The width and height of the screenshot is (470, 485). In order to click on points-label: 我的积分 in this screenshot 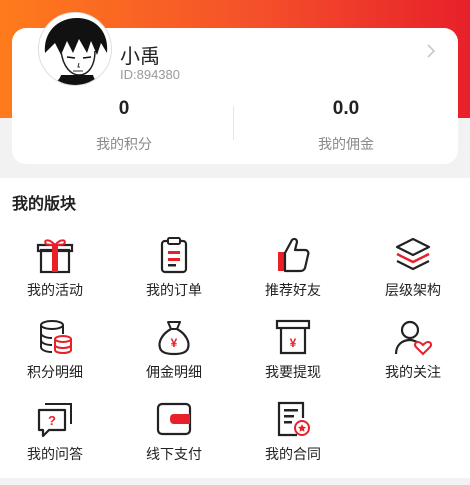, I will do `click(124, 145)`.